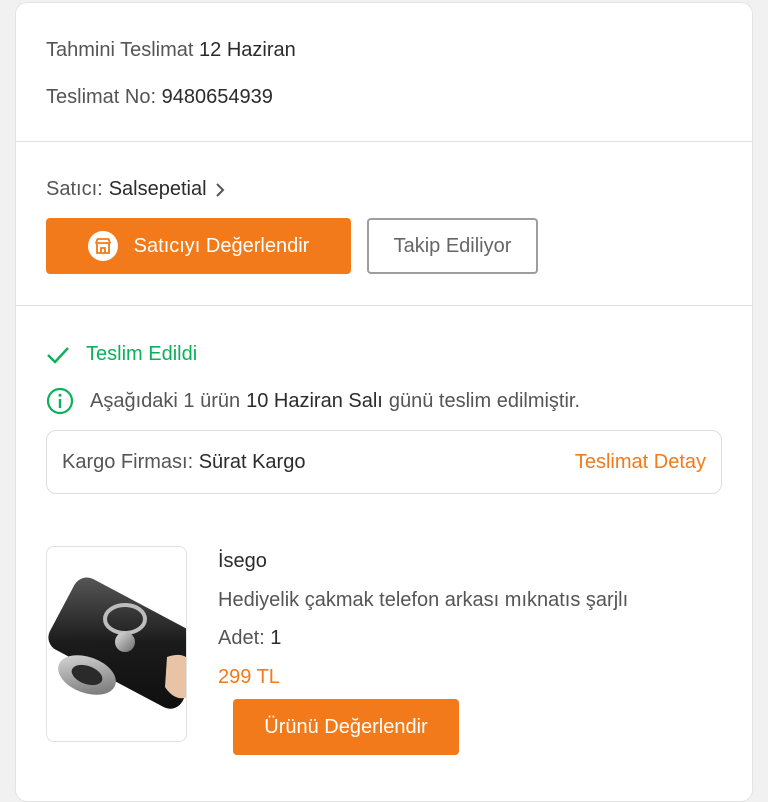 The width and height of the screenshot is (768, 802). Describe the element at coordinates (74, 189) in the screenshot. I see `seller-label: Satıcı:` at that location.